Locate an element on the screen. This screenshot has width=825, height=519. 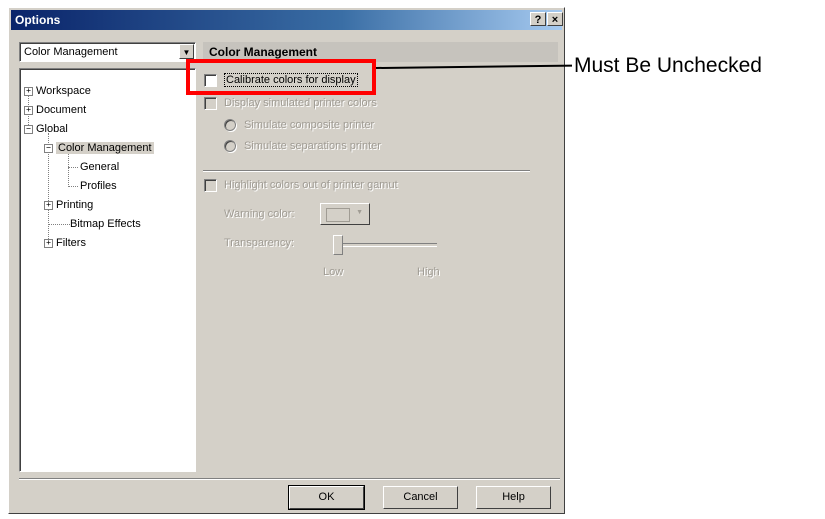
tree-item-label: Profiles is located at coordinates (98, 186).